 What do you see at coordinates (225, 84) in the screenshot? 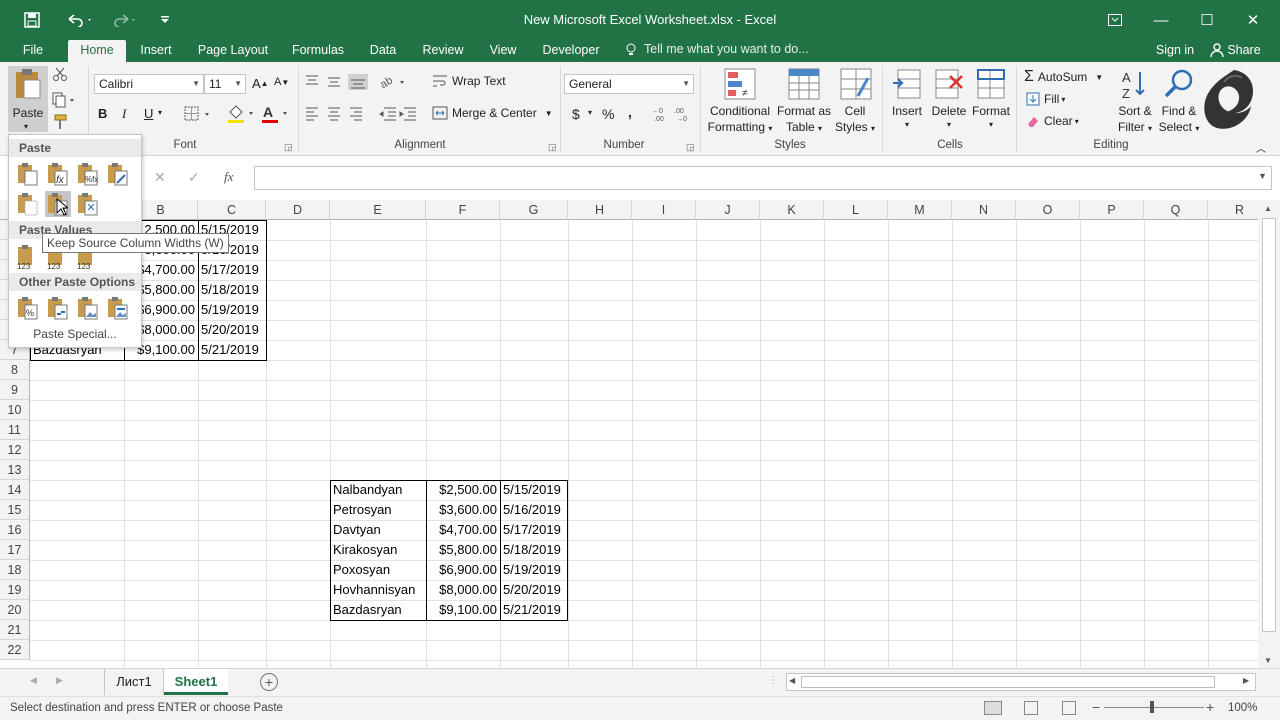
I see `font-size-select: 11 ▼` at bounding box center [225, 84].